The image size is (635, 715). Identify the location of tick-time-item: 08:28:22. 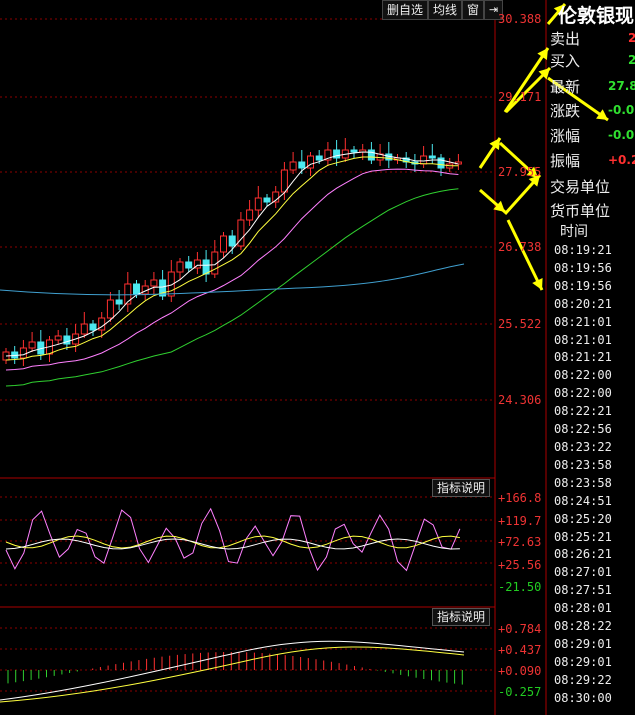
(583, 626).